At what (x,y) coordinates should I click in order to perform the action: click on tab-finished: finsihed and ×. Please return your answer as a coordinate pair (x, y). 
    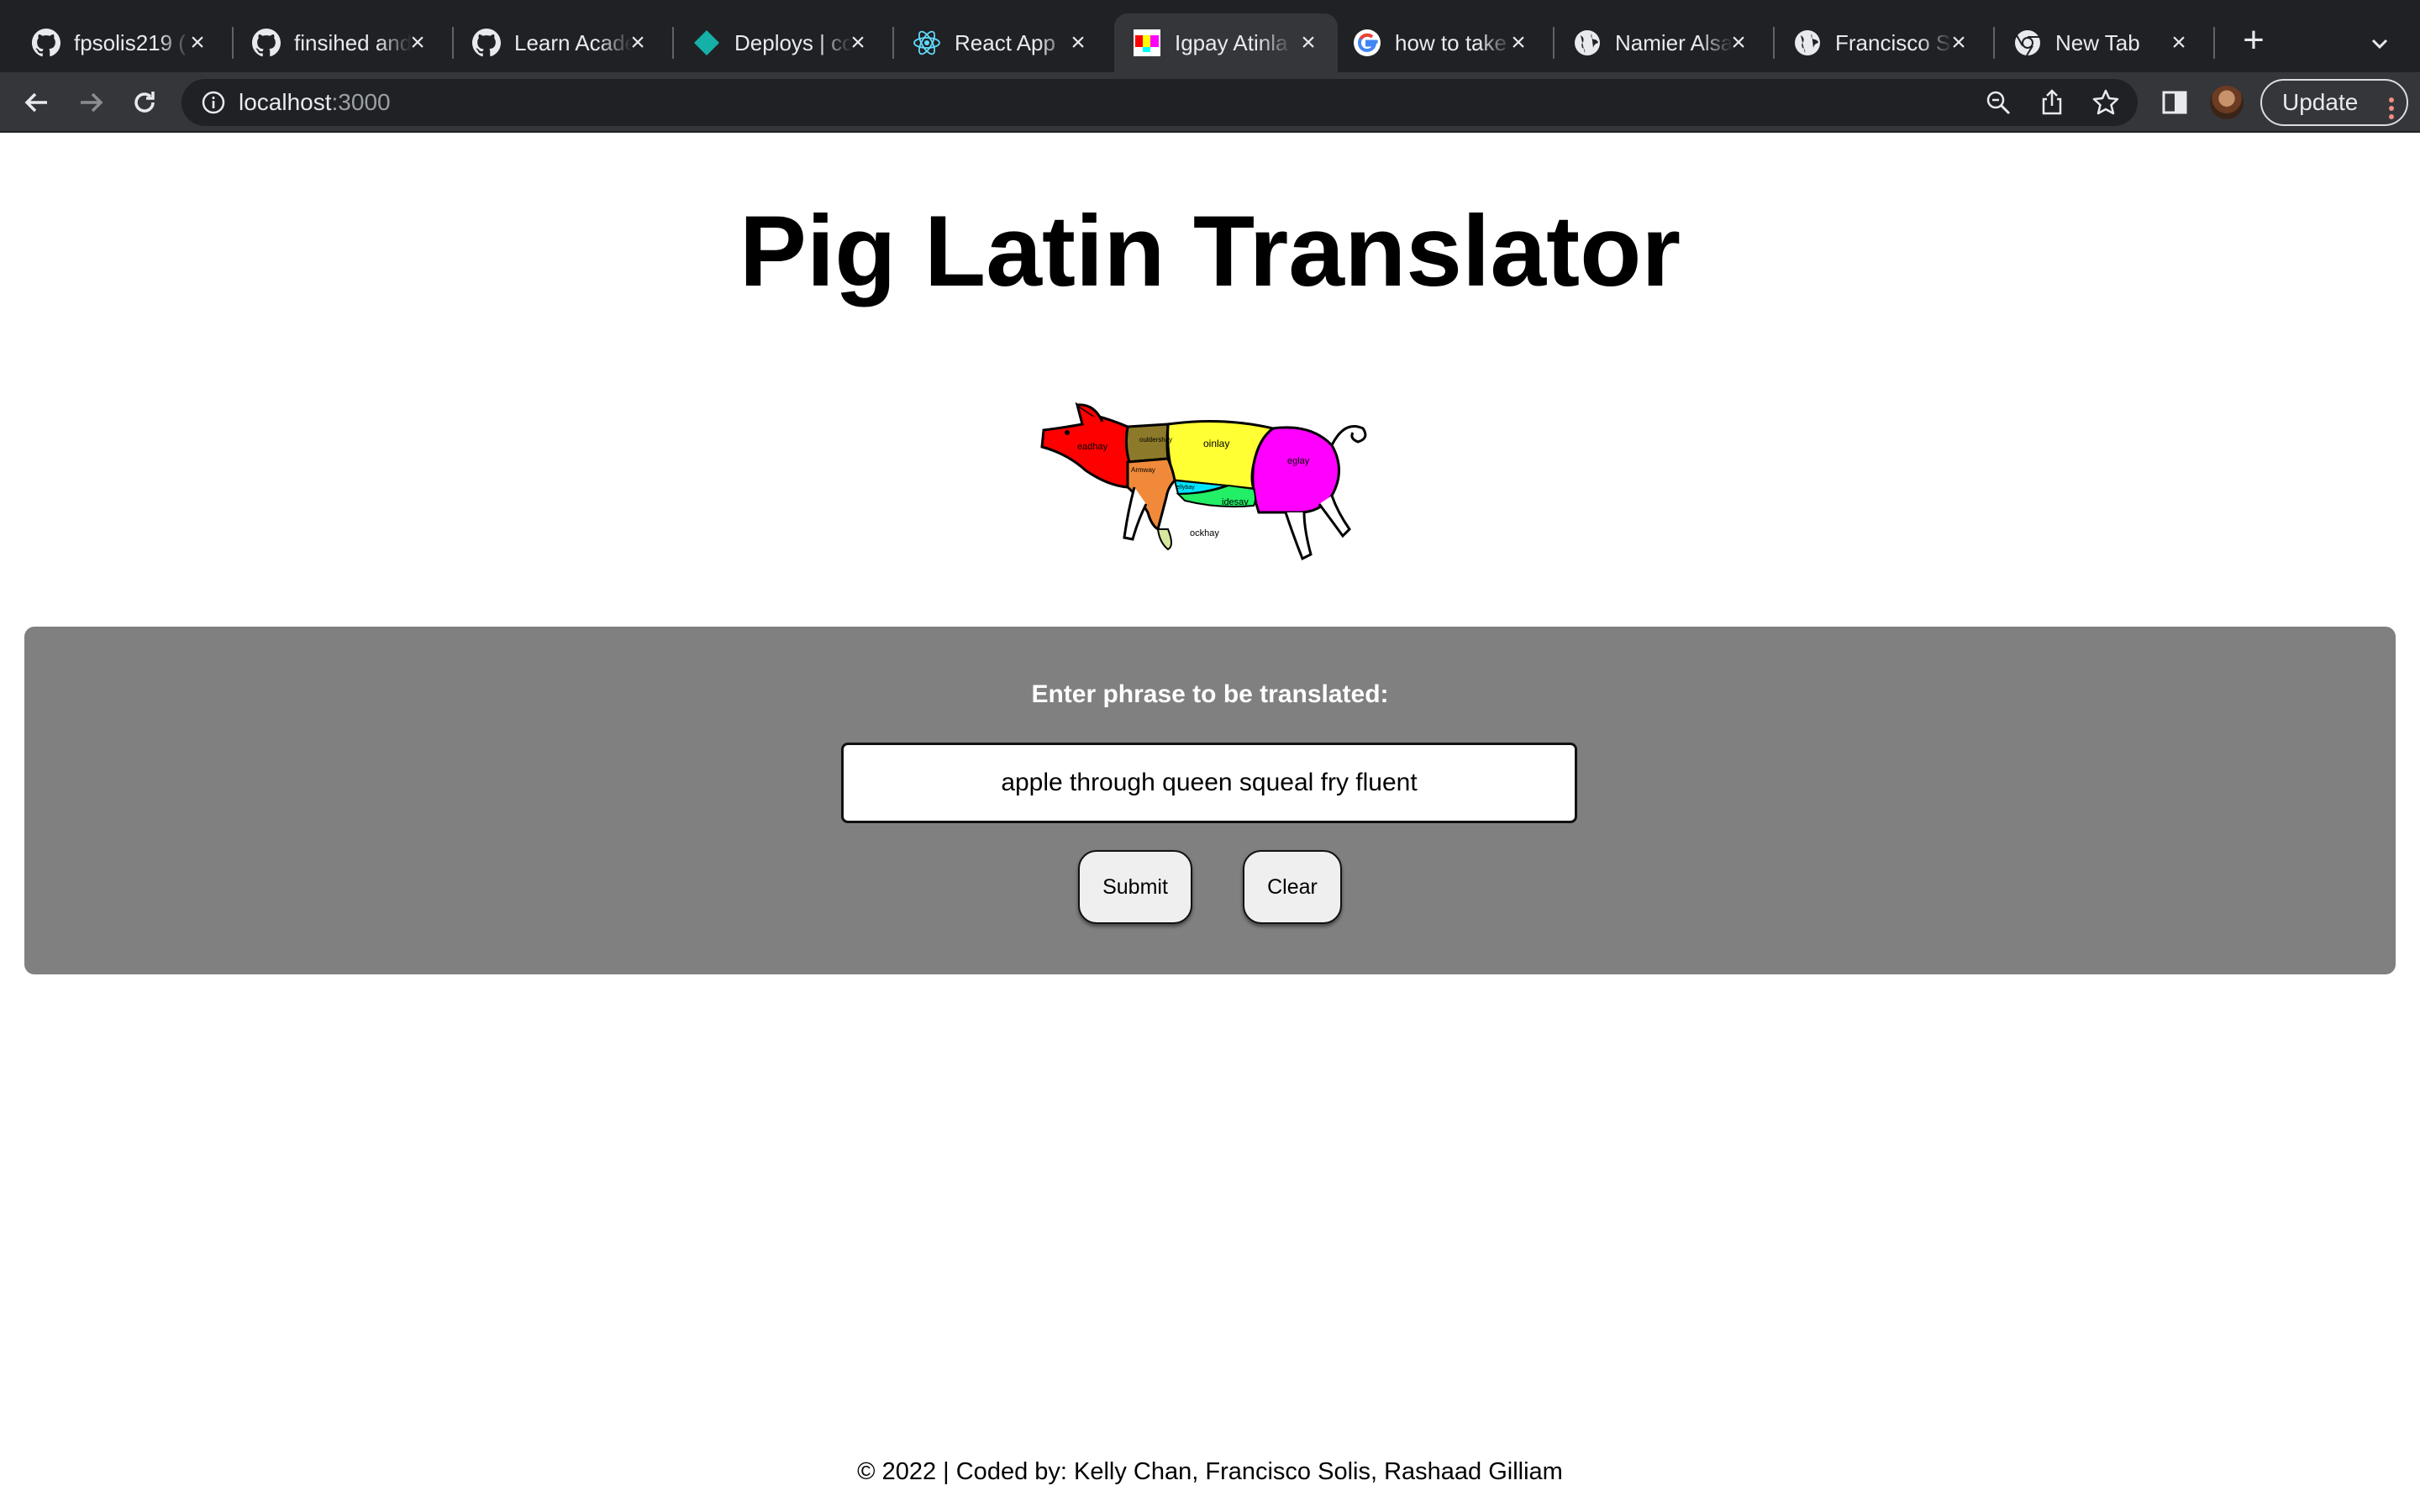
    Looking at the image, I should click on (333, 42).